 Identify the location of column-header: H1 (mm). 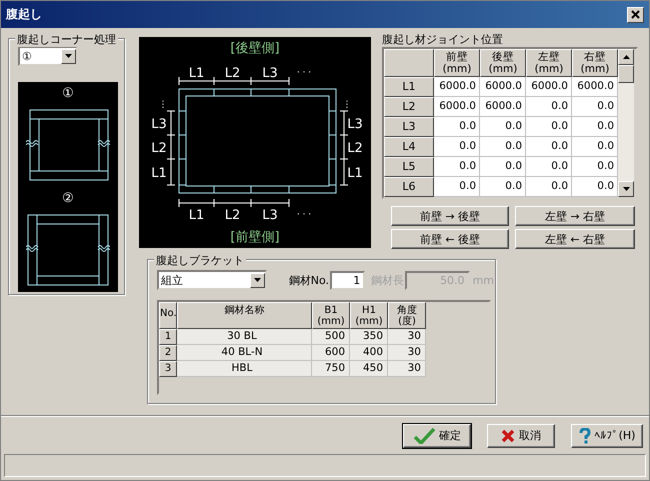
(369, 315).